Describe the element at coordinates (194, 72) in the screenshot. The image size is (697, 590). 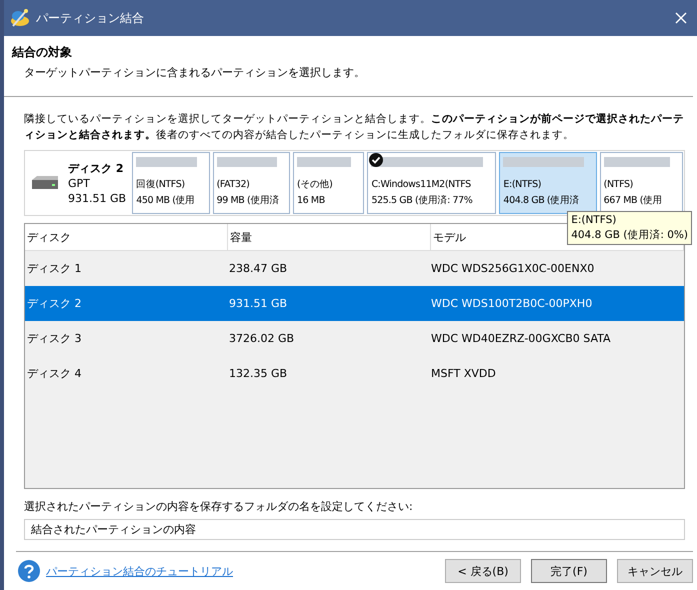
I see `section-subtitle: ターゲットパーティションに含まれるパーティションを選択します。` at that location.